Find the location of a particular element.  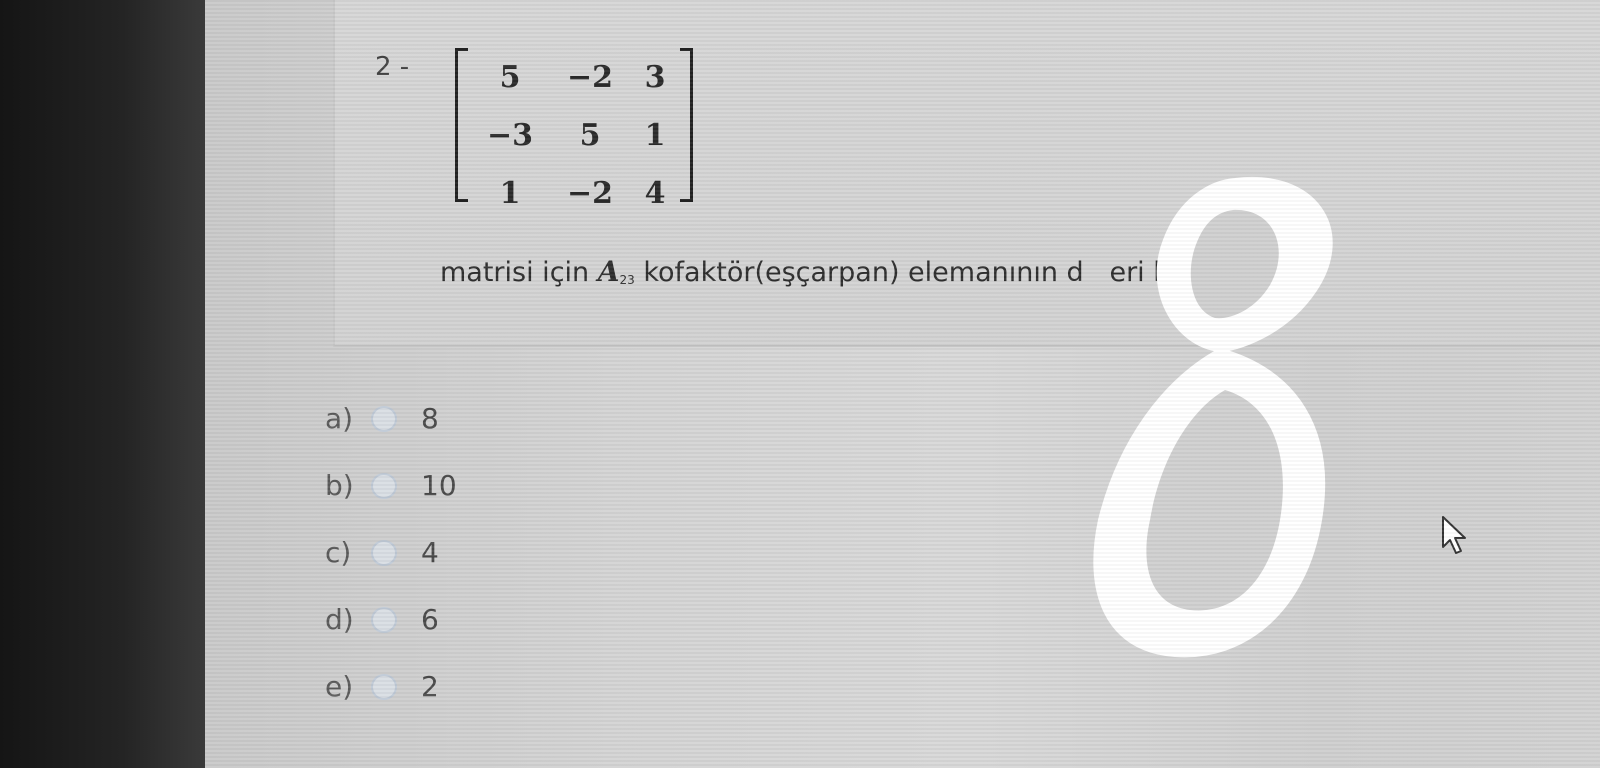

option-d: d) 6 is located at coordinates (475, 619).